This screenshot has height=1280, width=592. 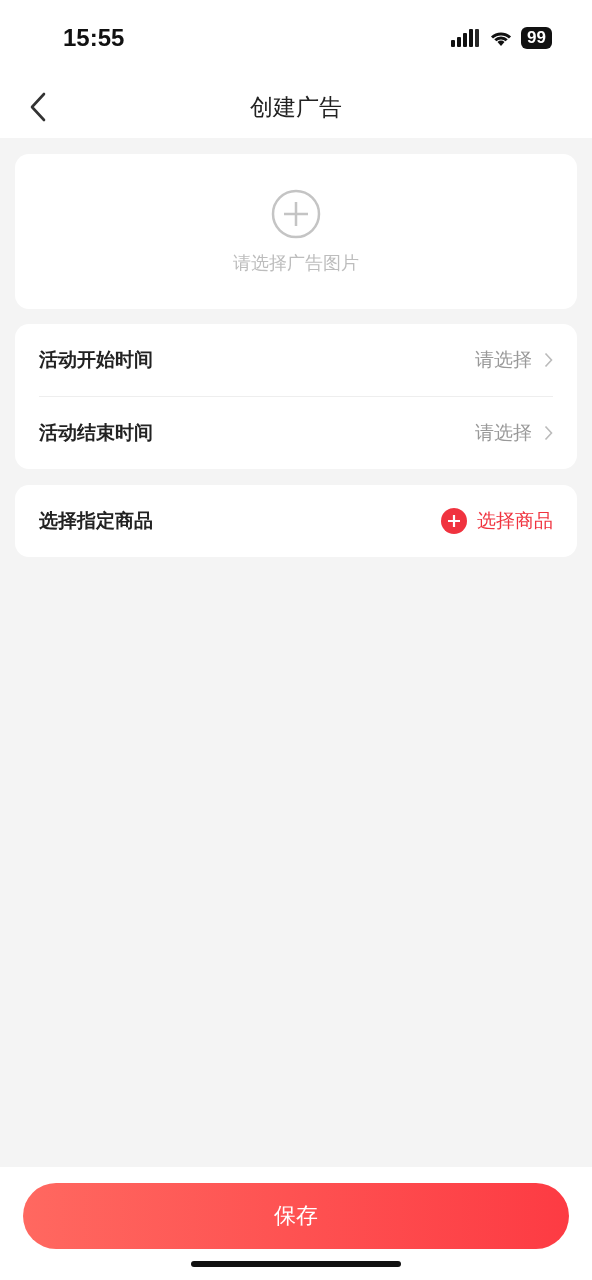 What do you see at coordinates (96, 359) in the screenshot?
I see `field-label: 活动开始时间` at bounding box center [96, 359].